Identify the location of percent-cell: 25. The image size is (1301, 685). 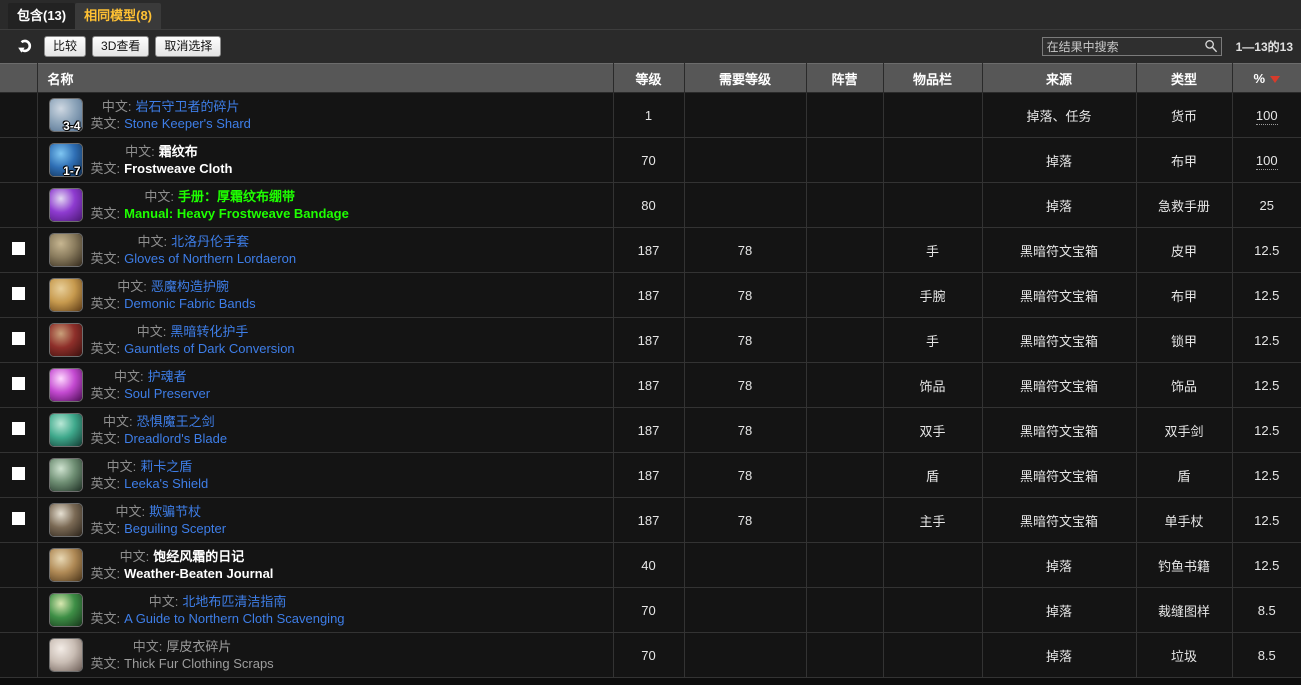
(1266, 205).